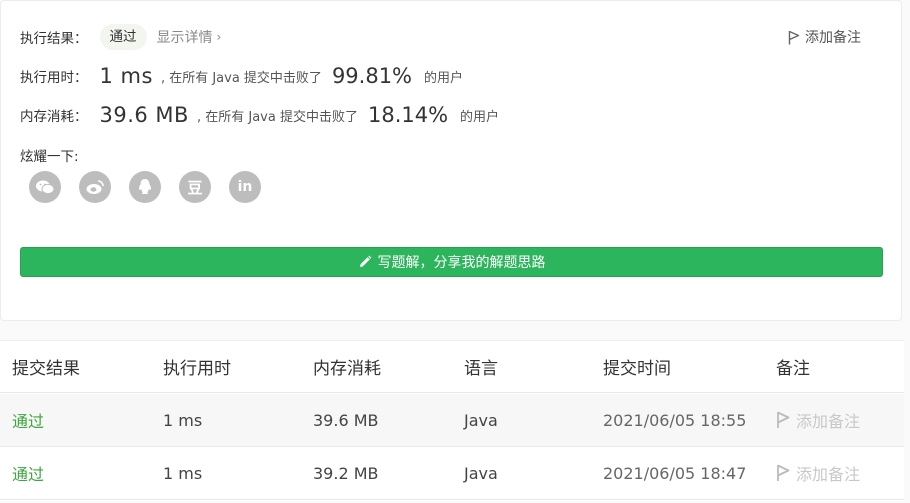 The image size is (910, 503). I want to click on show-details-link: 显示详情 ›, so click(189, 37).